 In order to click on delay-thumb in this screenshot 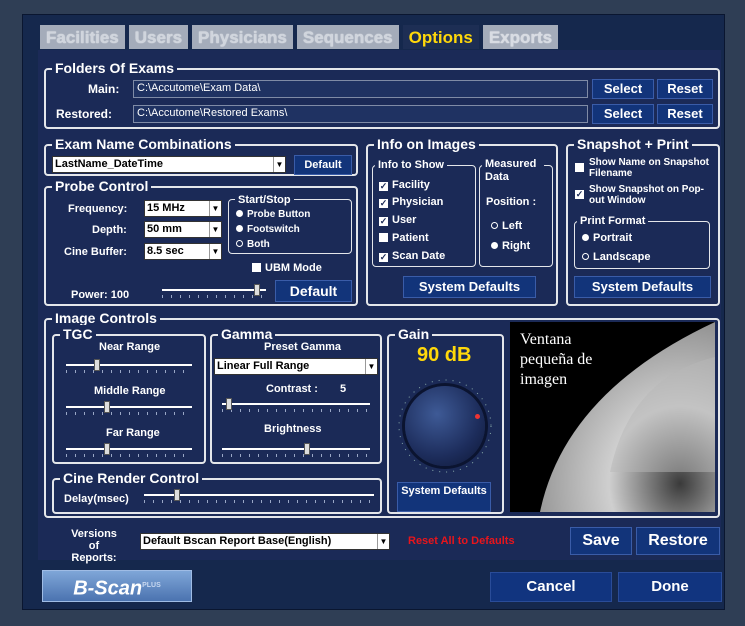, I will do `click(177, 495)`.